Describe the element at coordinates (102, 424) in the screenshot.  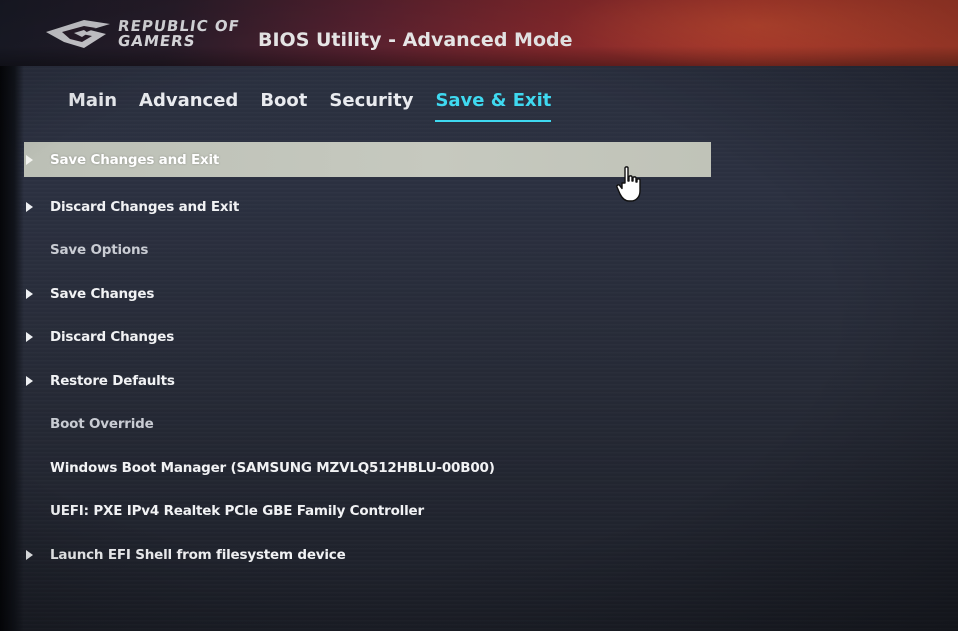
I see `section-header-label: Boot Override` at that location.